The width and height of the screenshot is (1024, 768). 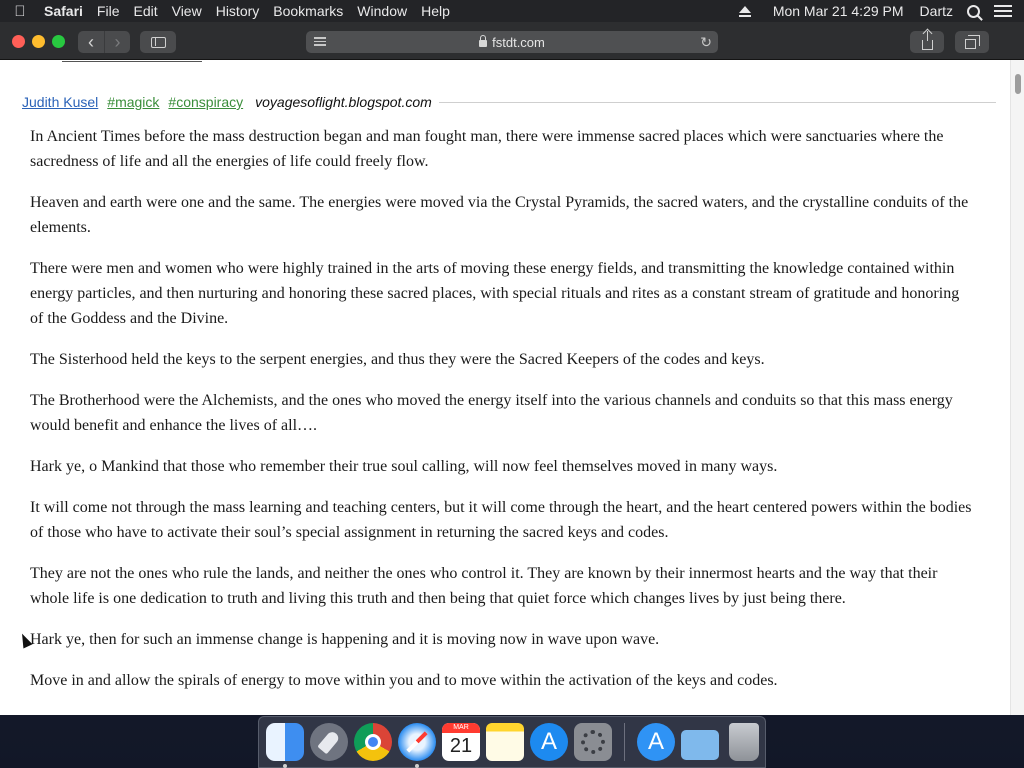 I want to click on tab-overview-button, so click(x=972, y=42).